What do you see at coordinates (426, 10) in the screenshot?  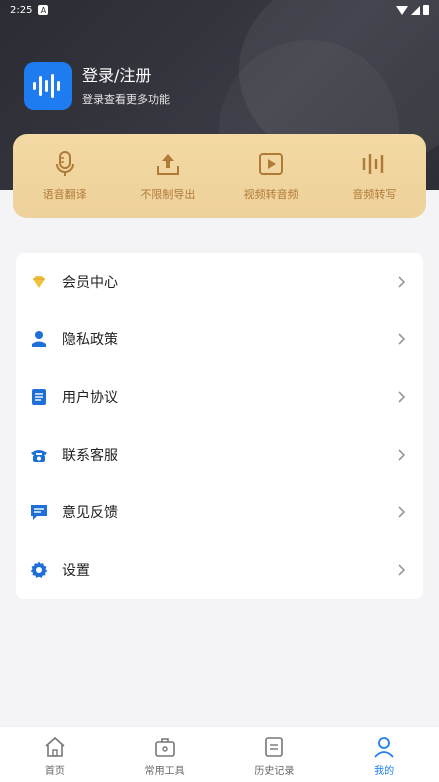 I see `battery-icon` at bounding box center [426, 10].